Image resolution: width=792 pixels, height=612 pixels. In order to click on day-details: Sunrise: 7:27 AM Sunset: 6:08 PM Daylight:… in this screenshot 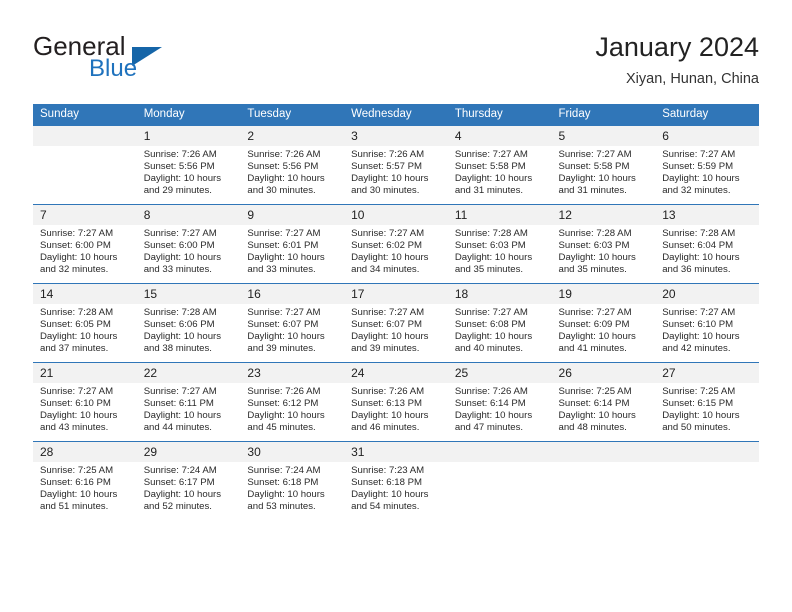, I will do `click(500, 329)`.